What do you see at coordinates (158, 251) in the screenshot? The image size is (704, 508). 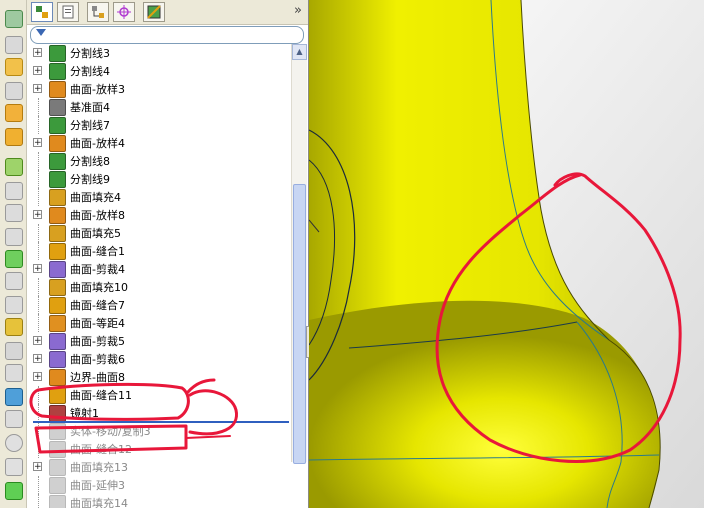 I see `tree-item: 曲面-缝合1` at bounding box center [158, 251].